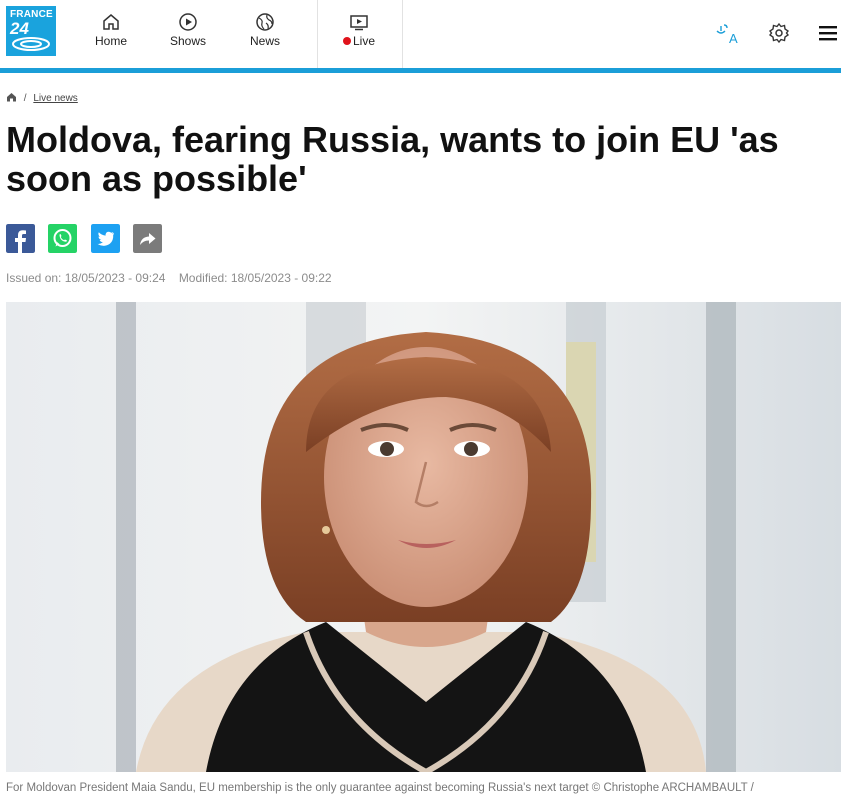 Image resolution: width=841 pixels, height=800 pixels. I want to click on nav-shows: Shows, so click(188, 30).